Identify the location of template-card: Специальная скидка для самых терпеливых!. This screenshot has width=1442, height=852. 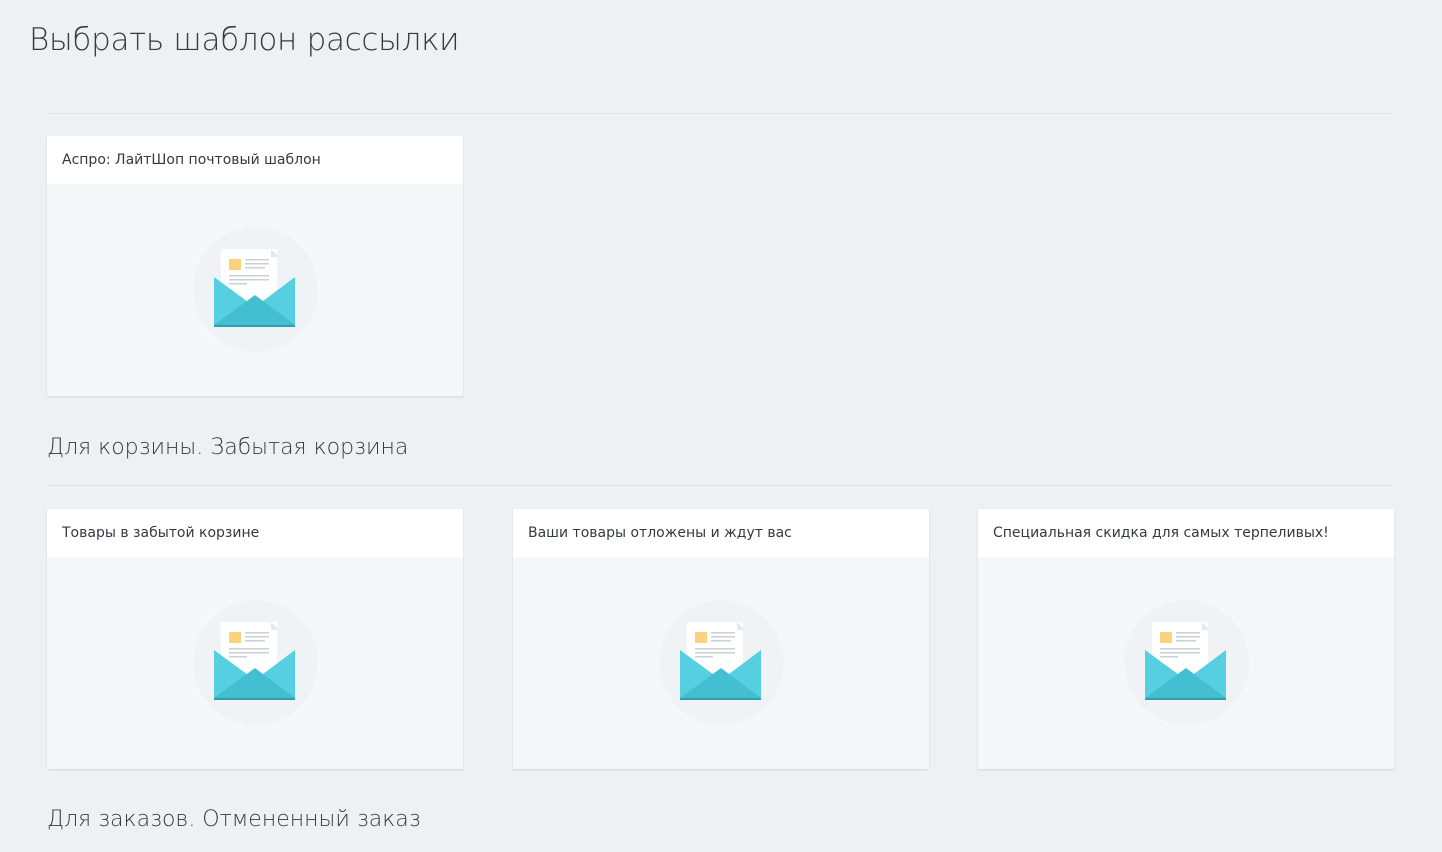
(1186, 639).